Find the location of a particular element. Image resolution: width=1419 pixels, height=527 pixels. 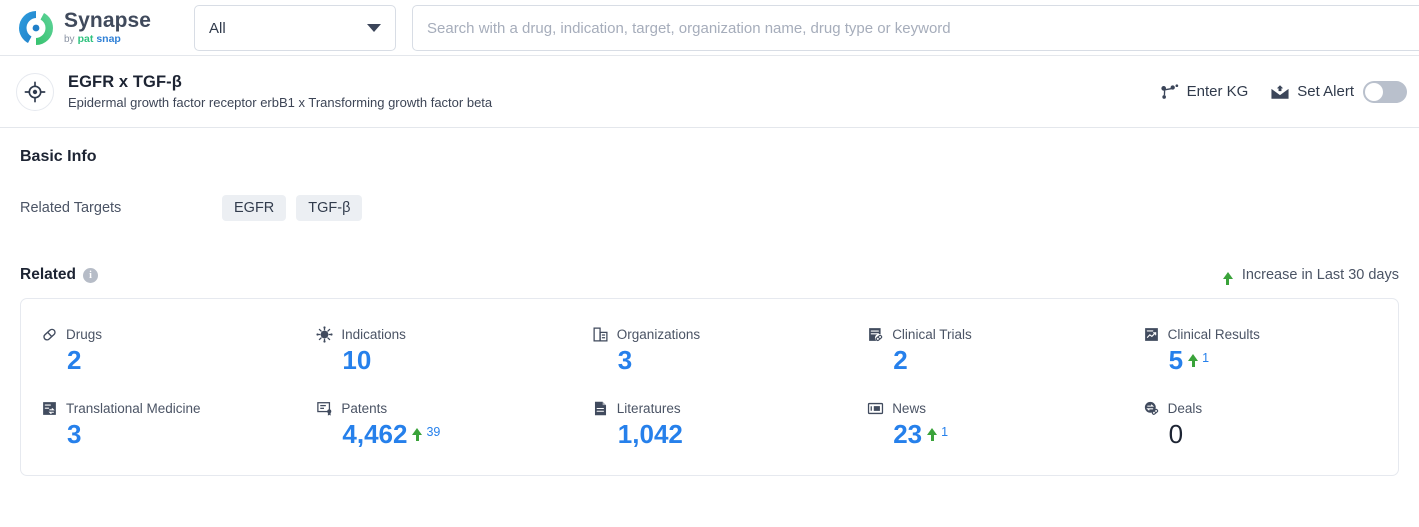

target-chip: EGFR is located at coordinates (254, 208).